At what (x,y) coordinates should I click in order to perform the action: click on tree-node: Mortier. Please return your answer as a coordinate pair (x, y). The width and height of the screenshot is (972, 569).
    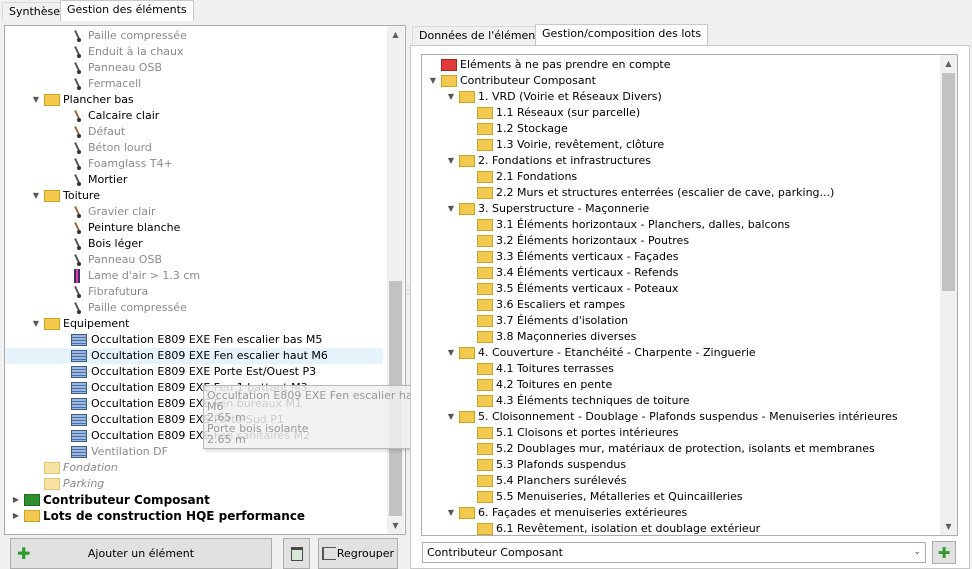
    Looking at the image, I should click on (99, 180).